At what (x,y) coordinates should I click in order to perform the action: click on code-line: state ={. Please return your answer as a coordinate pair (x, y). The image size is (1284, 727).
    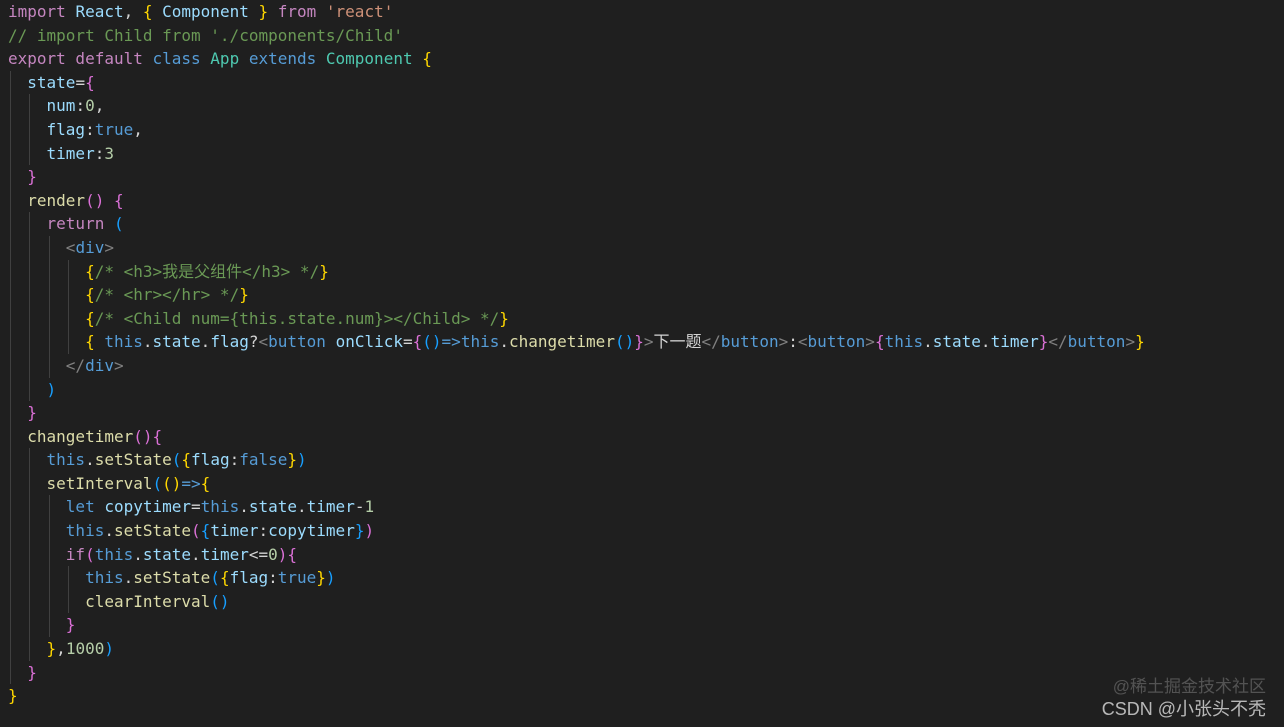
    Looking at the image, I should click on (576, 82).